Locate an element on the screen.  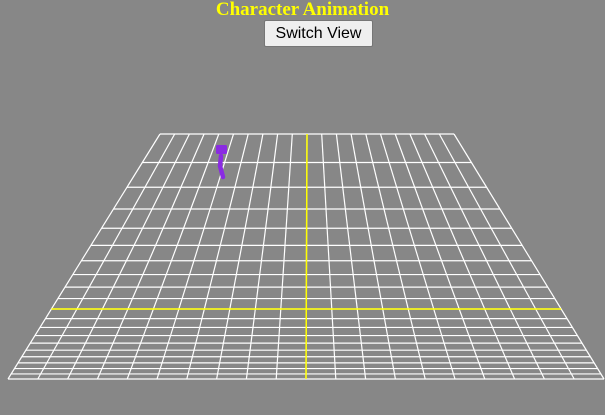
character-body is located at coordinates (221, 166).